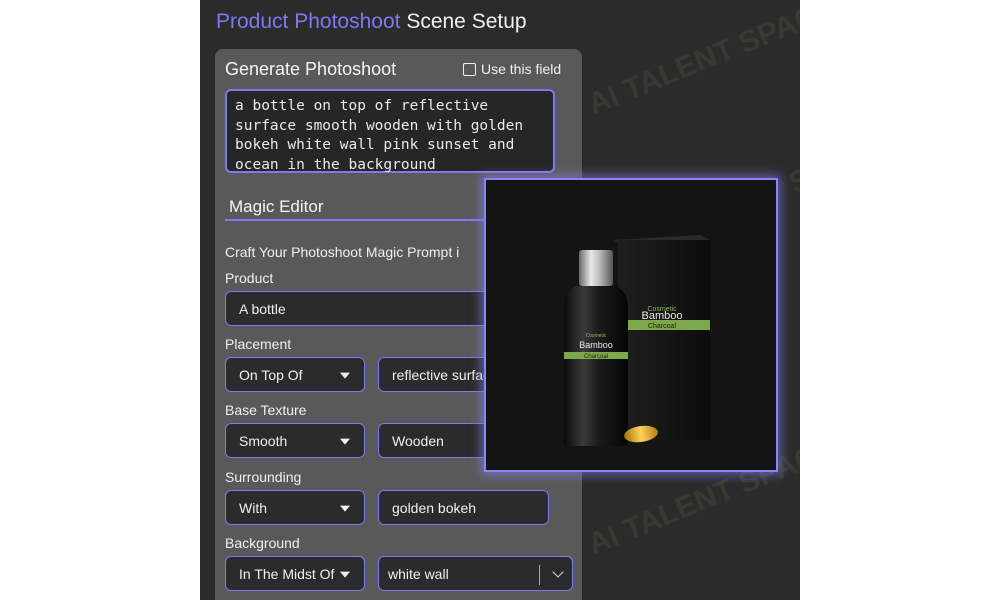 The height and width of the screenshot is (600, 1000). What do you see at coordinates (418, 573) in the screenshot?
I see `background-combobox-value: white wall` at bounding box center [418, 573].